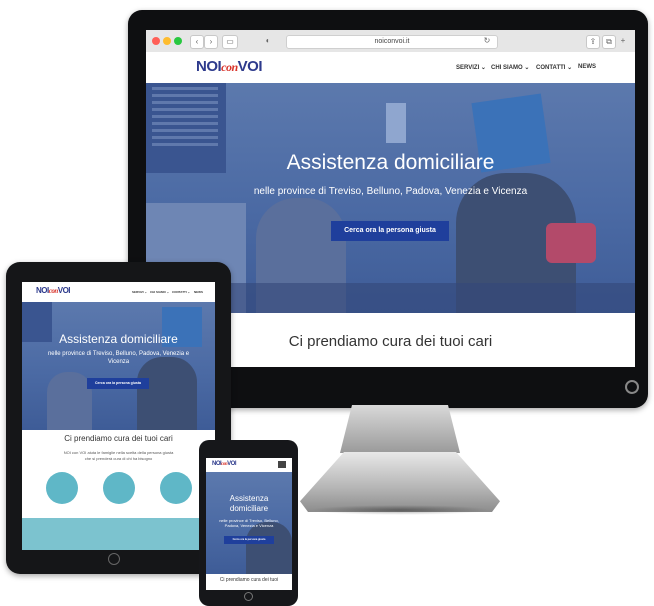  Describe the element at coordinates (62, 488) in the screenshot. I see `person-service-icon` at that location.